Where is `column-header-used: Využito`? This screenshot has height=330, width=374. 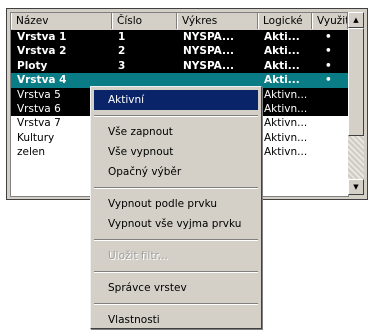
column-header-used: Využito is located at coordinates (330, 21).